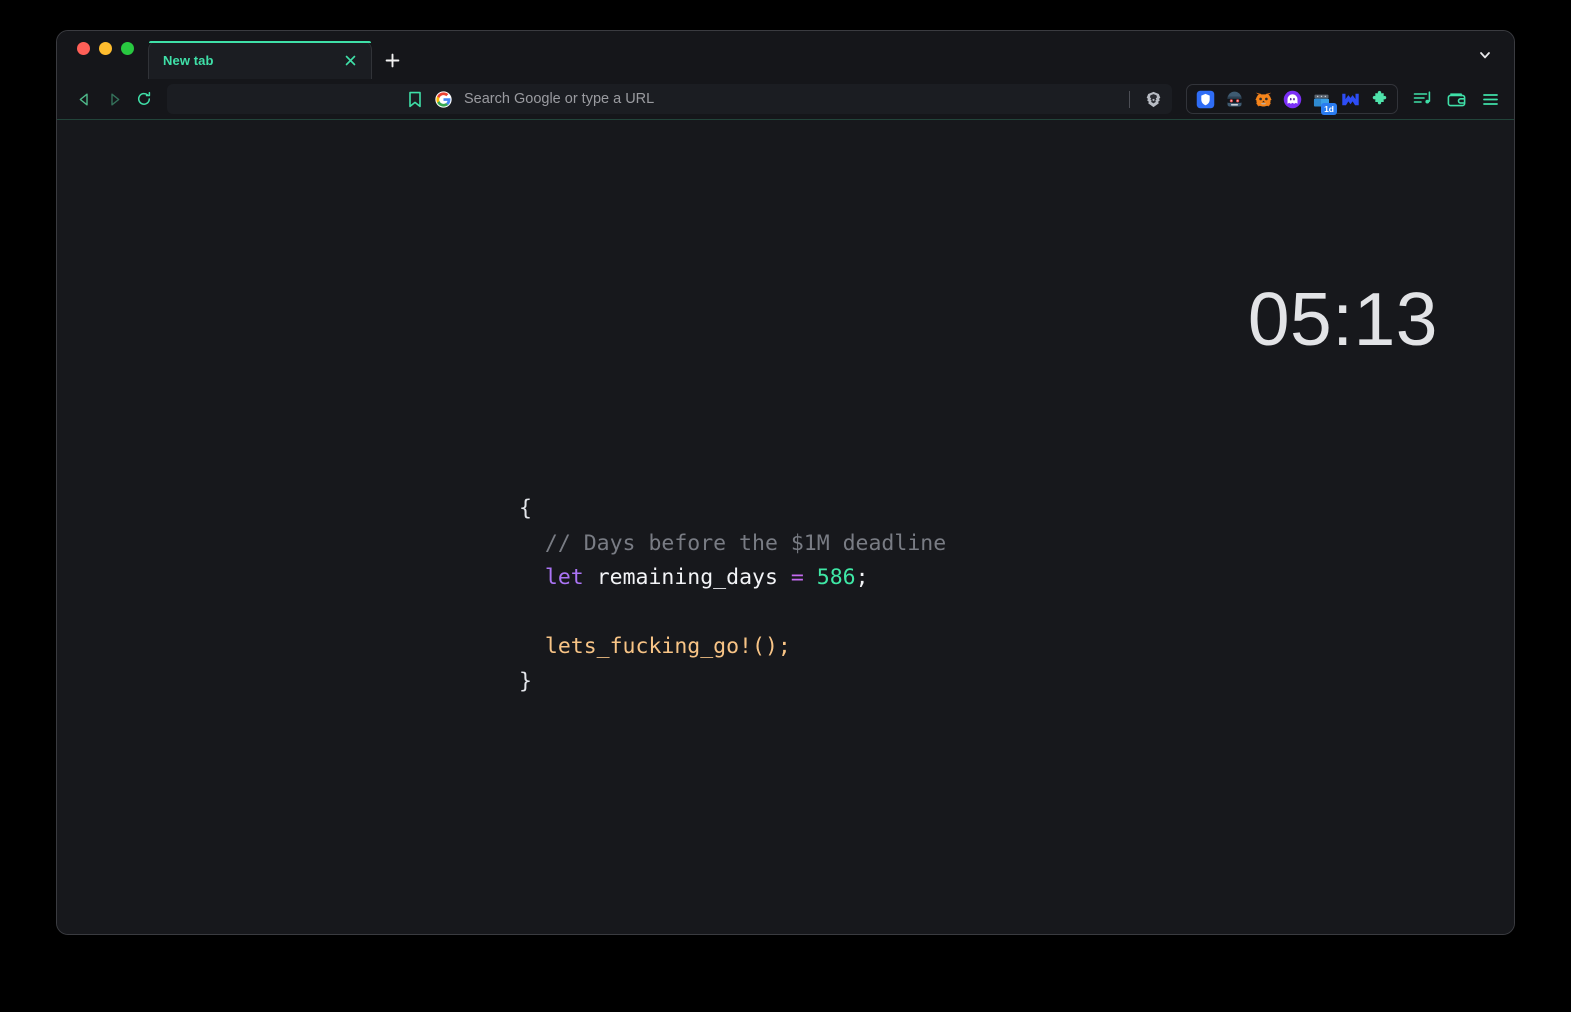 This screenshot has height=1012, width=1571. I want to click on wallet-icon, so click(1456, 99).